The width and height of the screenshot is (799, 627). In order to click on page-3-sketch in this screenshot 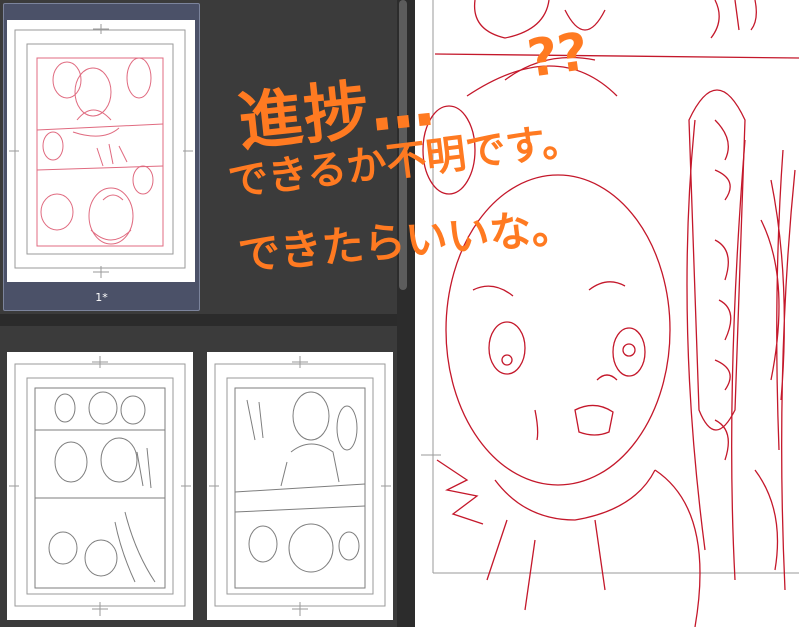, I will do `click(300, 486)`.